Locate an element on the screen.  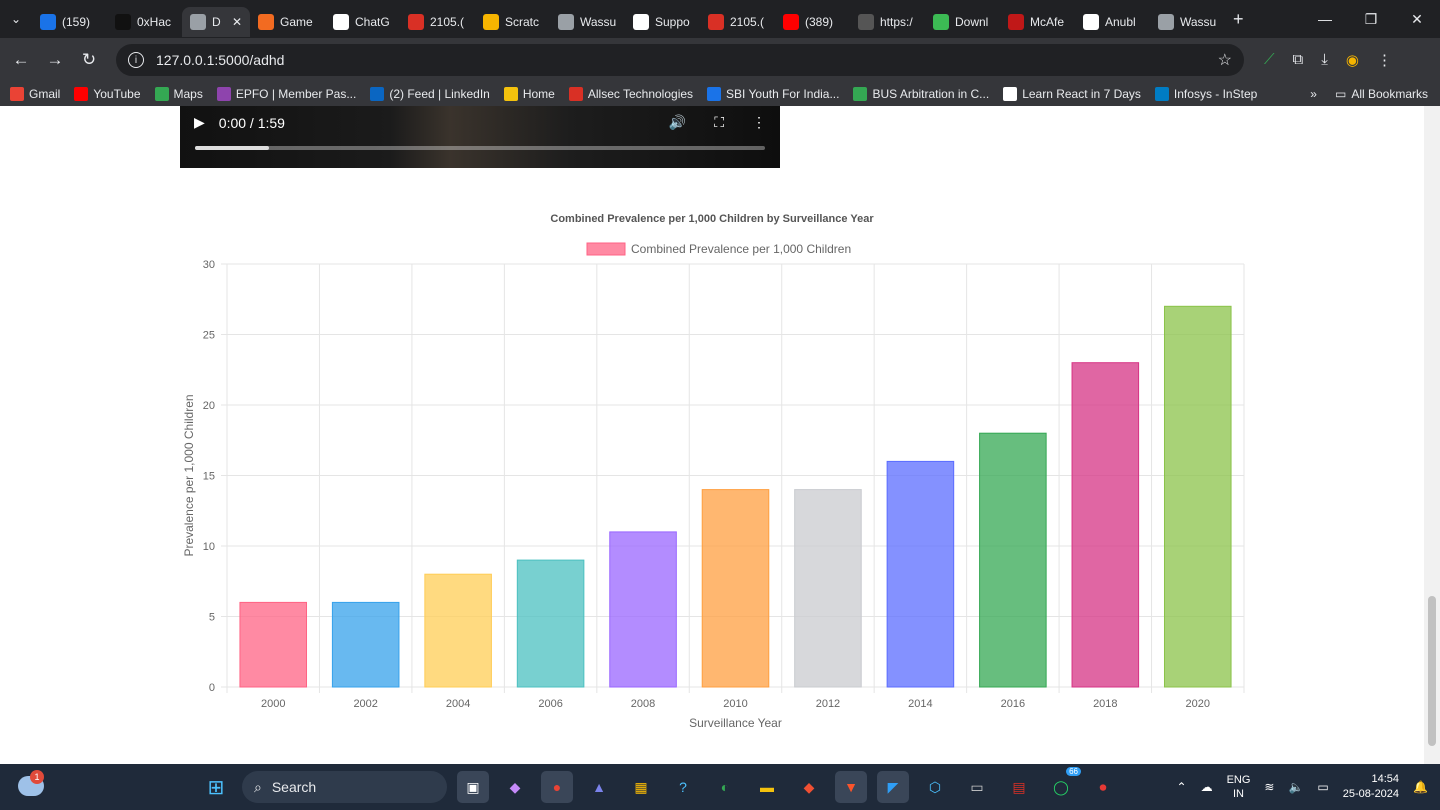
network-cloud-icon: ☁ is located at coordinates (1207, 787).